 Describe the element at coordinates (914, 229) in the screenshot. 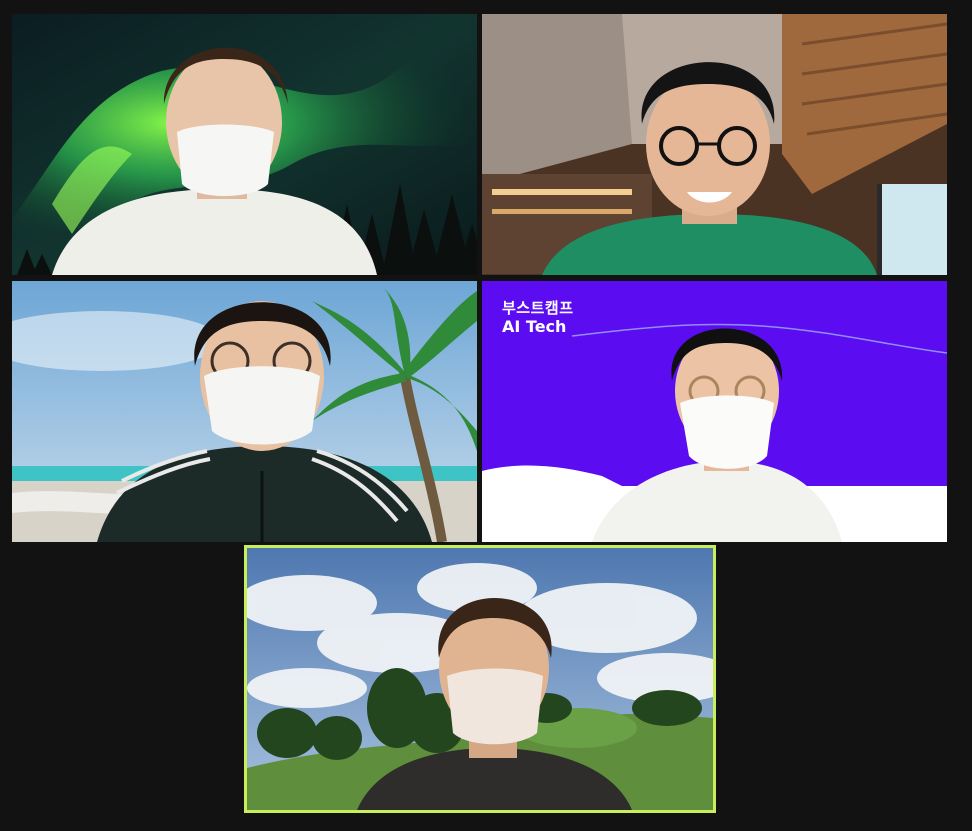

I see `window-pane` at that location.